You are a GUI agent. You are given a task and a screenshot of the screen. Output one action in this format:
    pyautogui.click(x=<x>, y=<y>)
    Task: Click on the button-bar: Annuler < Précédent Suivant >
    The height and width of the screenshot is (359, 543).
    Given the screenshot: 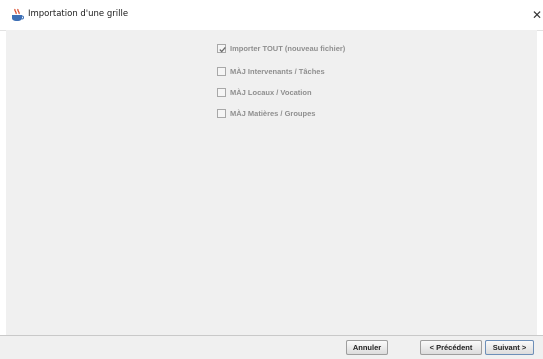 What is the action you would take?
    pyautogui.click(x=271, y=347)
    